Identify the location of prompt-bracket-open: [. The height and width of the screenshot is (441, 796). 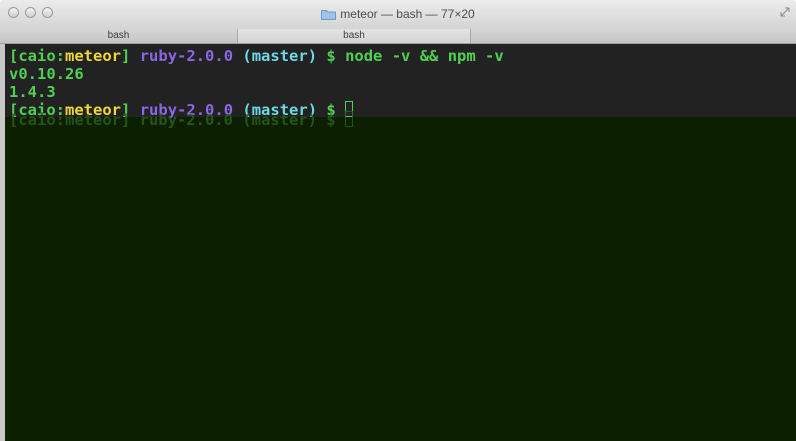
(14, 56).